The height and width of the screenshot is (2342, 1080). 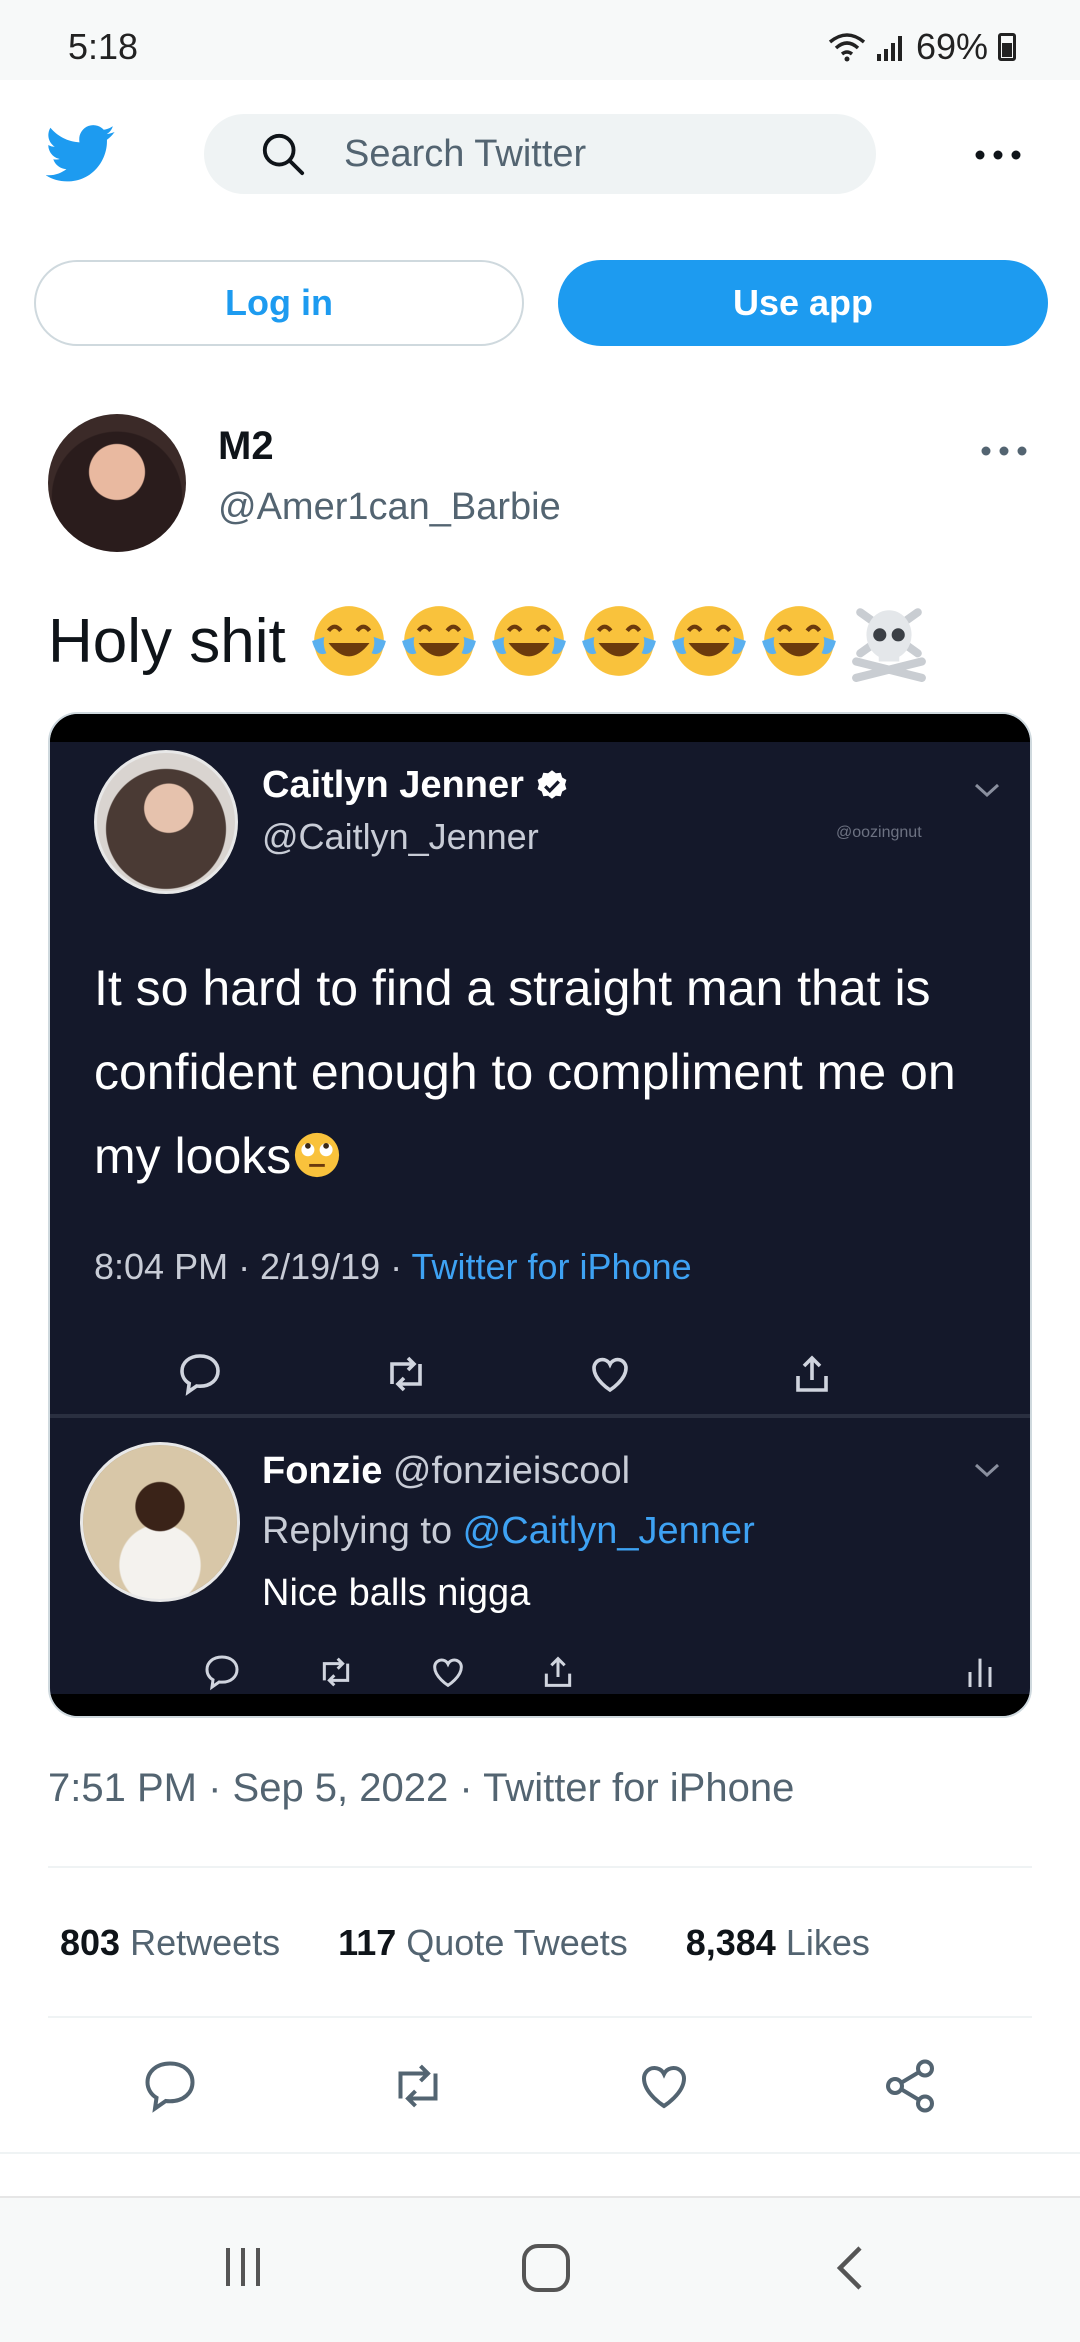 I want to click on reply-avatar, so click(x=160, y=1522).